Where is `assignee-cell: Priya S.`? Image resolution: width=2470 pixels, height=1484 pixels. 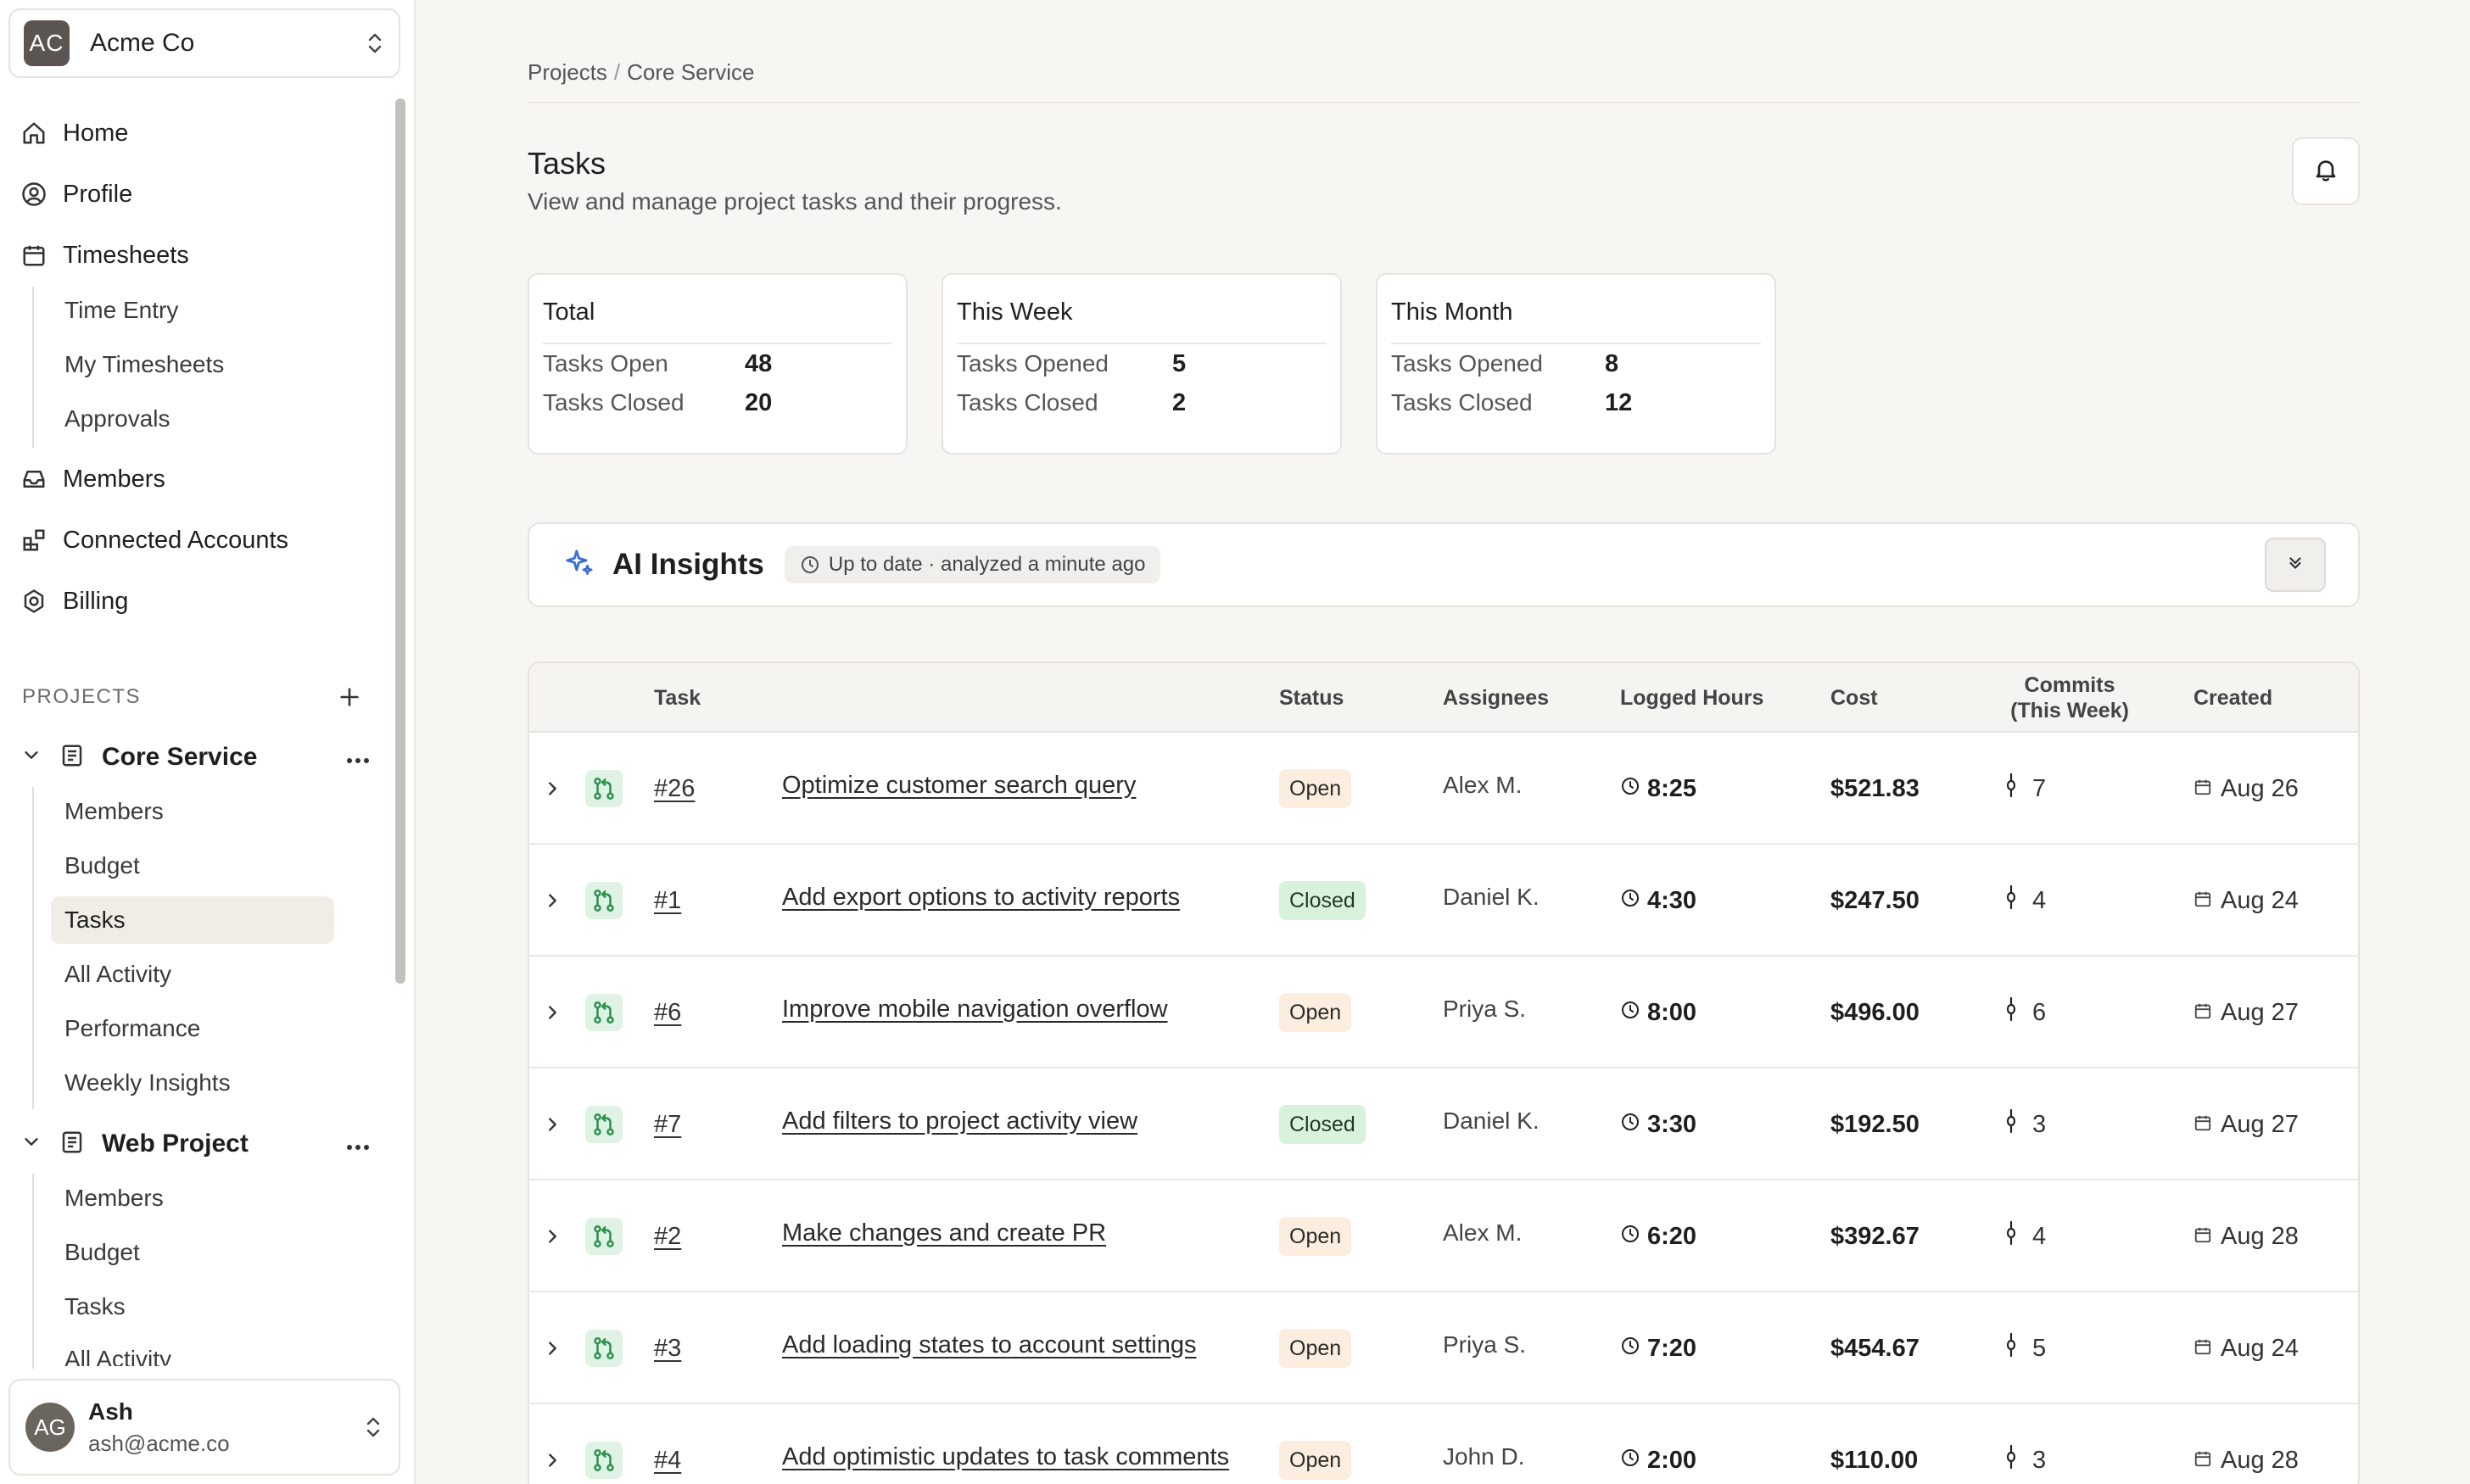
assignee-cell: Priya S. is located at coordinates (1484, 1013).